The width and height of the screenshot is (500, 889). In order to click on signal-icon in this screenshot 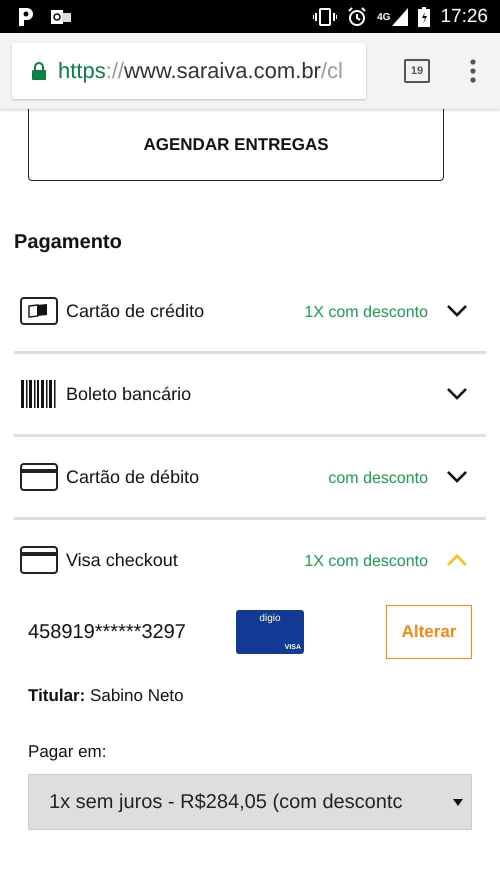, I will do `click(400, 17)`.